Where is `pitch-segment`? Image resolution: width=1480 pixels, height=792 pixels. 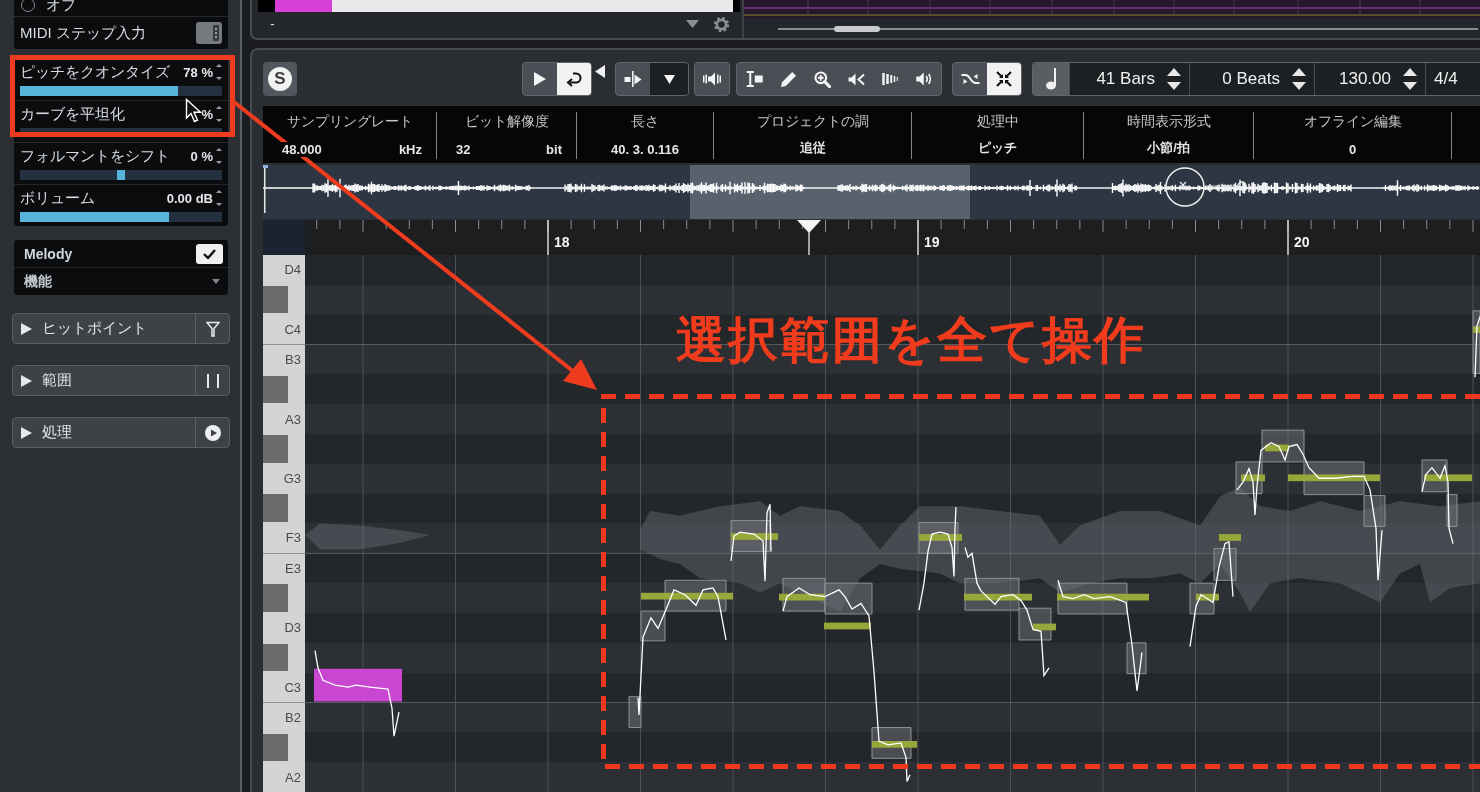 pitch-segment is located at coordinates (1476, 344).